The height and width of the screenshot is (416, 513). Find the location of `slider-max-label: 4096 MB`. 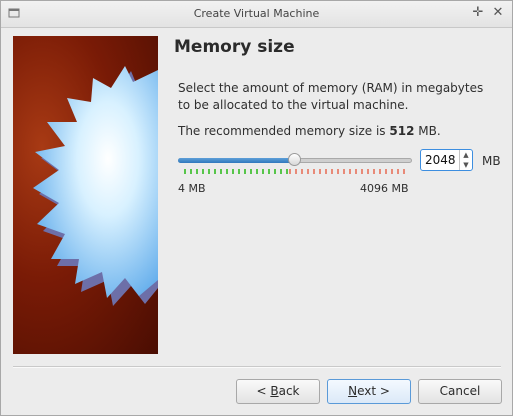

slider-max-label: 4096 MB is located at coordinates (384, 188).